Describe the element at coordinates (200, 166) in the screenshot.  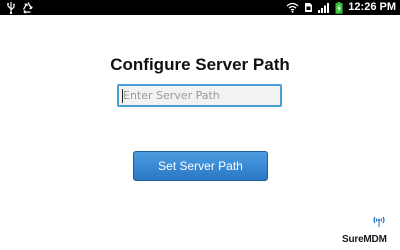
I see `set-server-path-button: Set Server Path` at that location.